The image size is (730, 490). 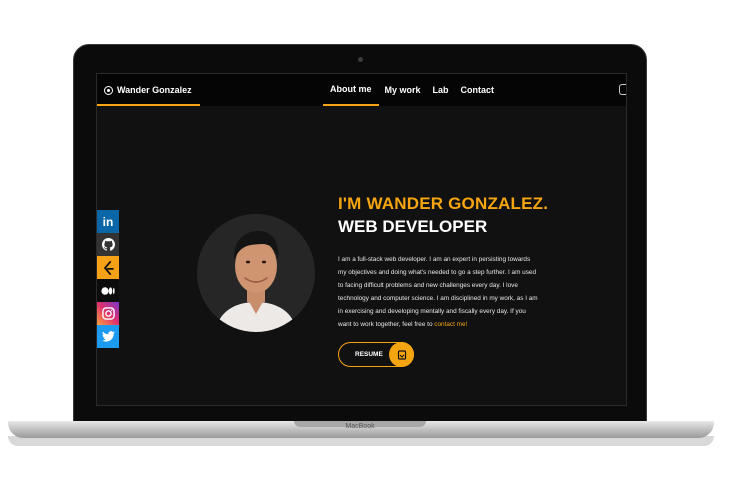 I want to click on leetcode-icon, so click(x=108, y=267).